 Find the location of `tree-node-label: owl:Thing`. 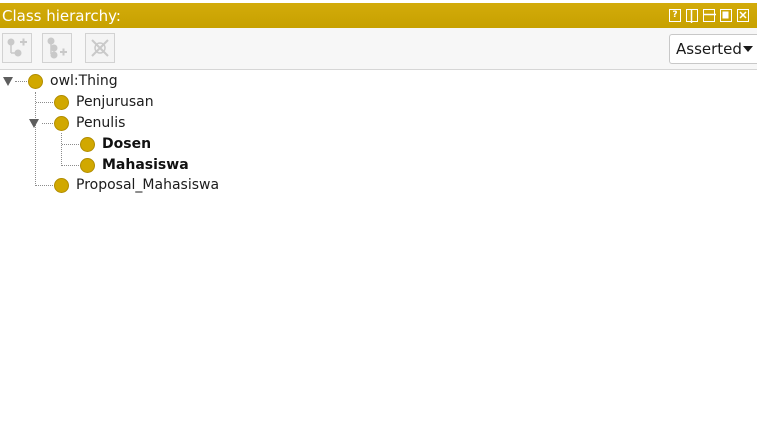

tree-node-label: owl:Thing is located at coordinates (84, 81).